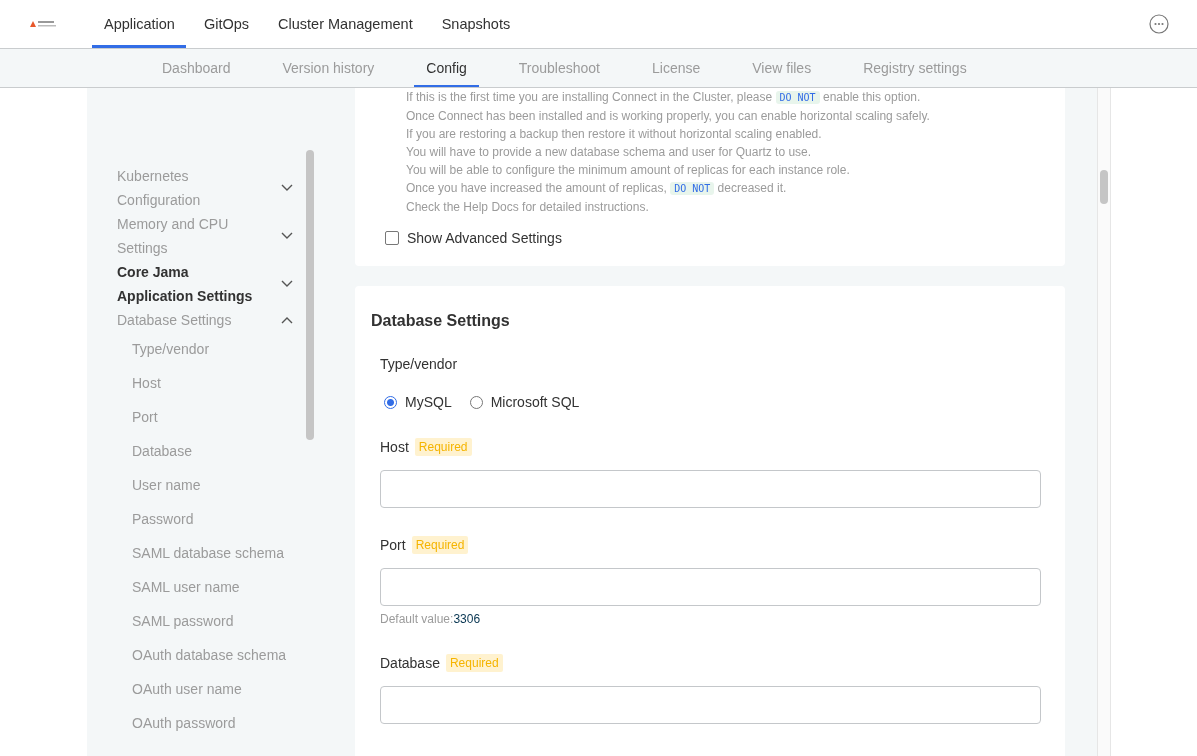 This screenshot has width=1197, height=756. Describe the element at coordinates (428, 402) in the screenshot. I see `radio-label: MySQL` at that location.